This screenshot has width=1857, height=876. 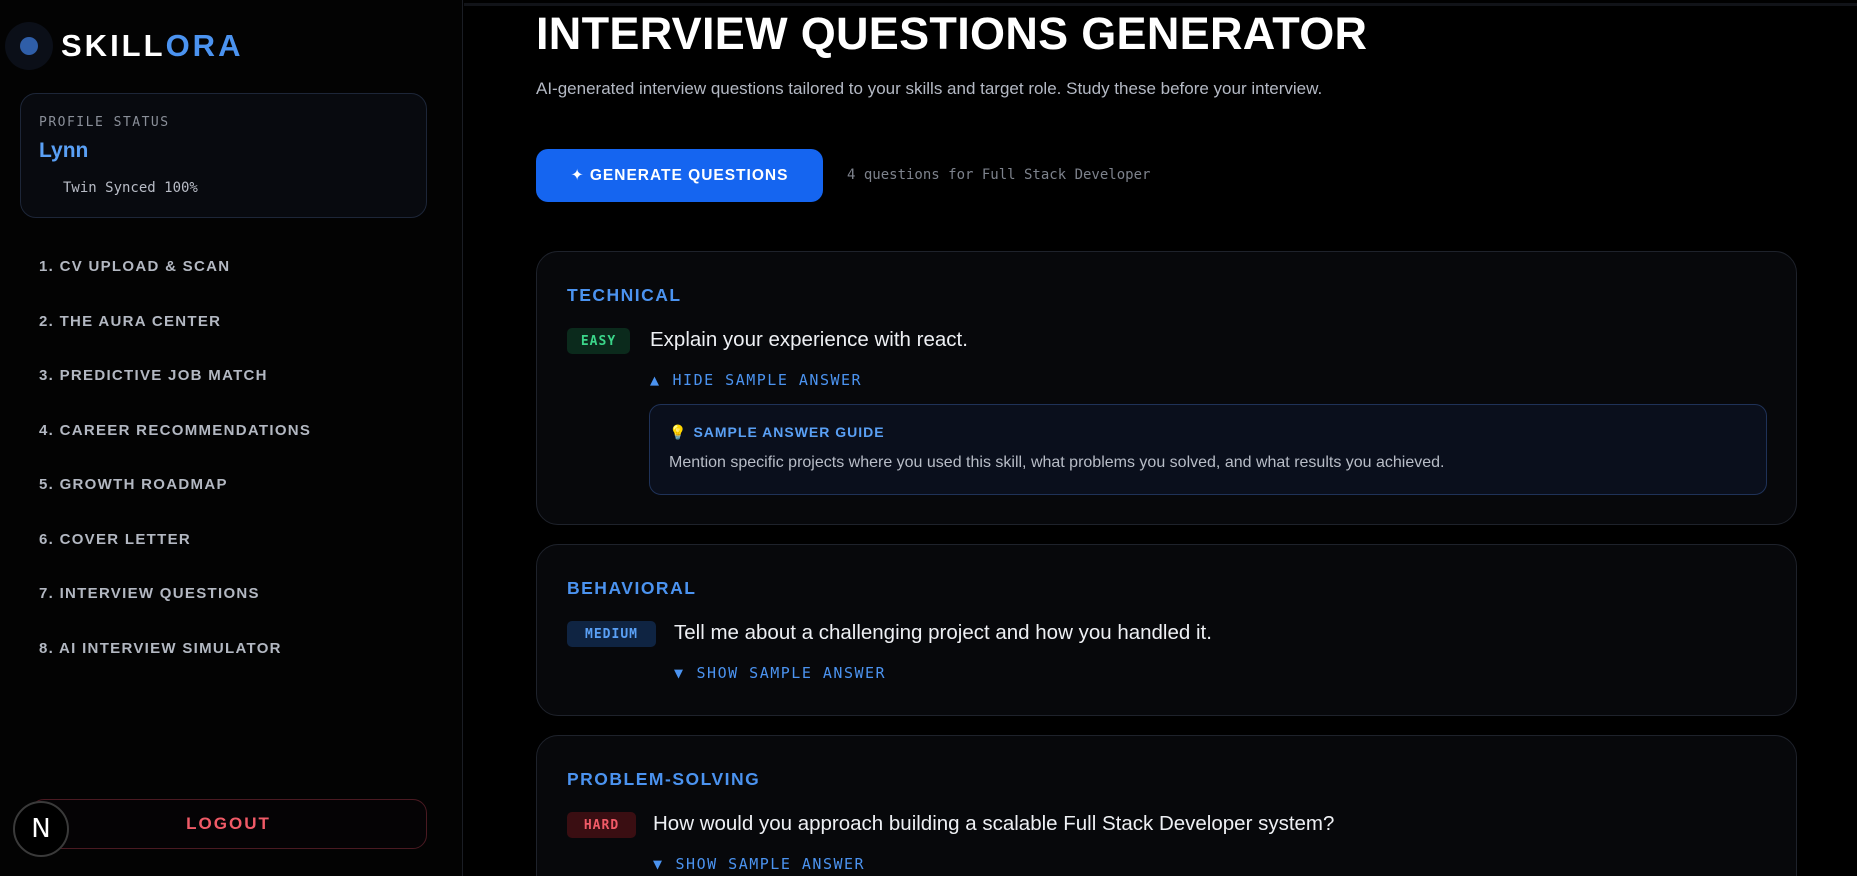 I want to click on question-text: Explain your experience with react., so click(x=809, y=339).